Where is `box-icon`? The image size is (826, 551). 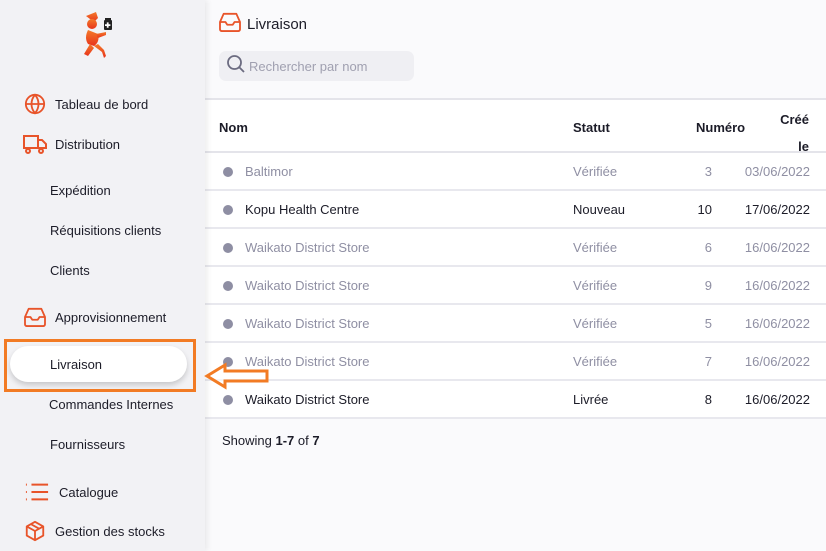
box-icon is located at coordinates (35, 531).